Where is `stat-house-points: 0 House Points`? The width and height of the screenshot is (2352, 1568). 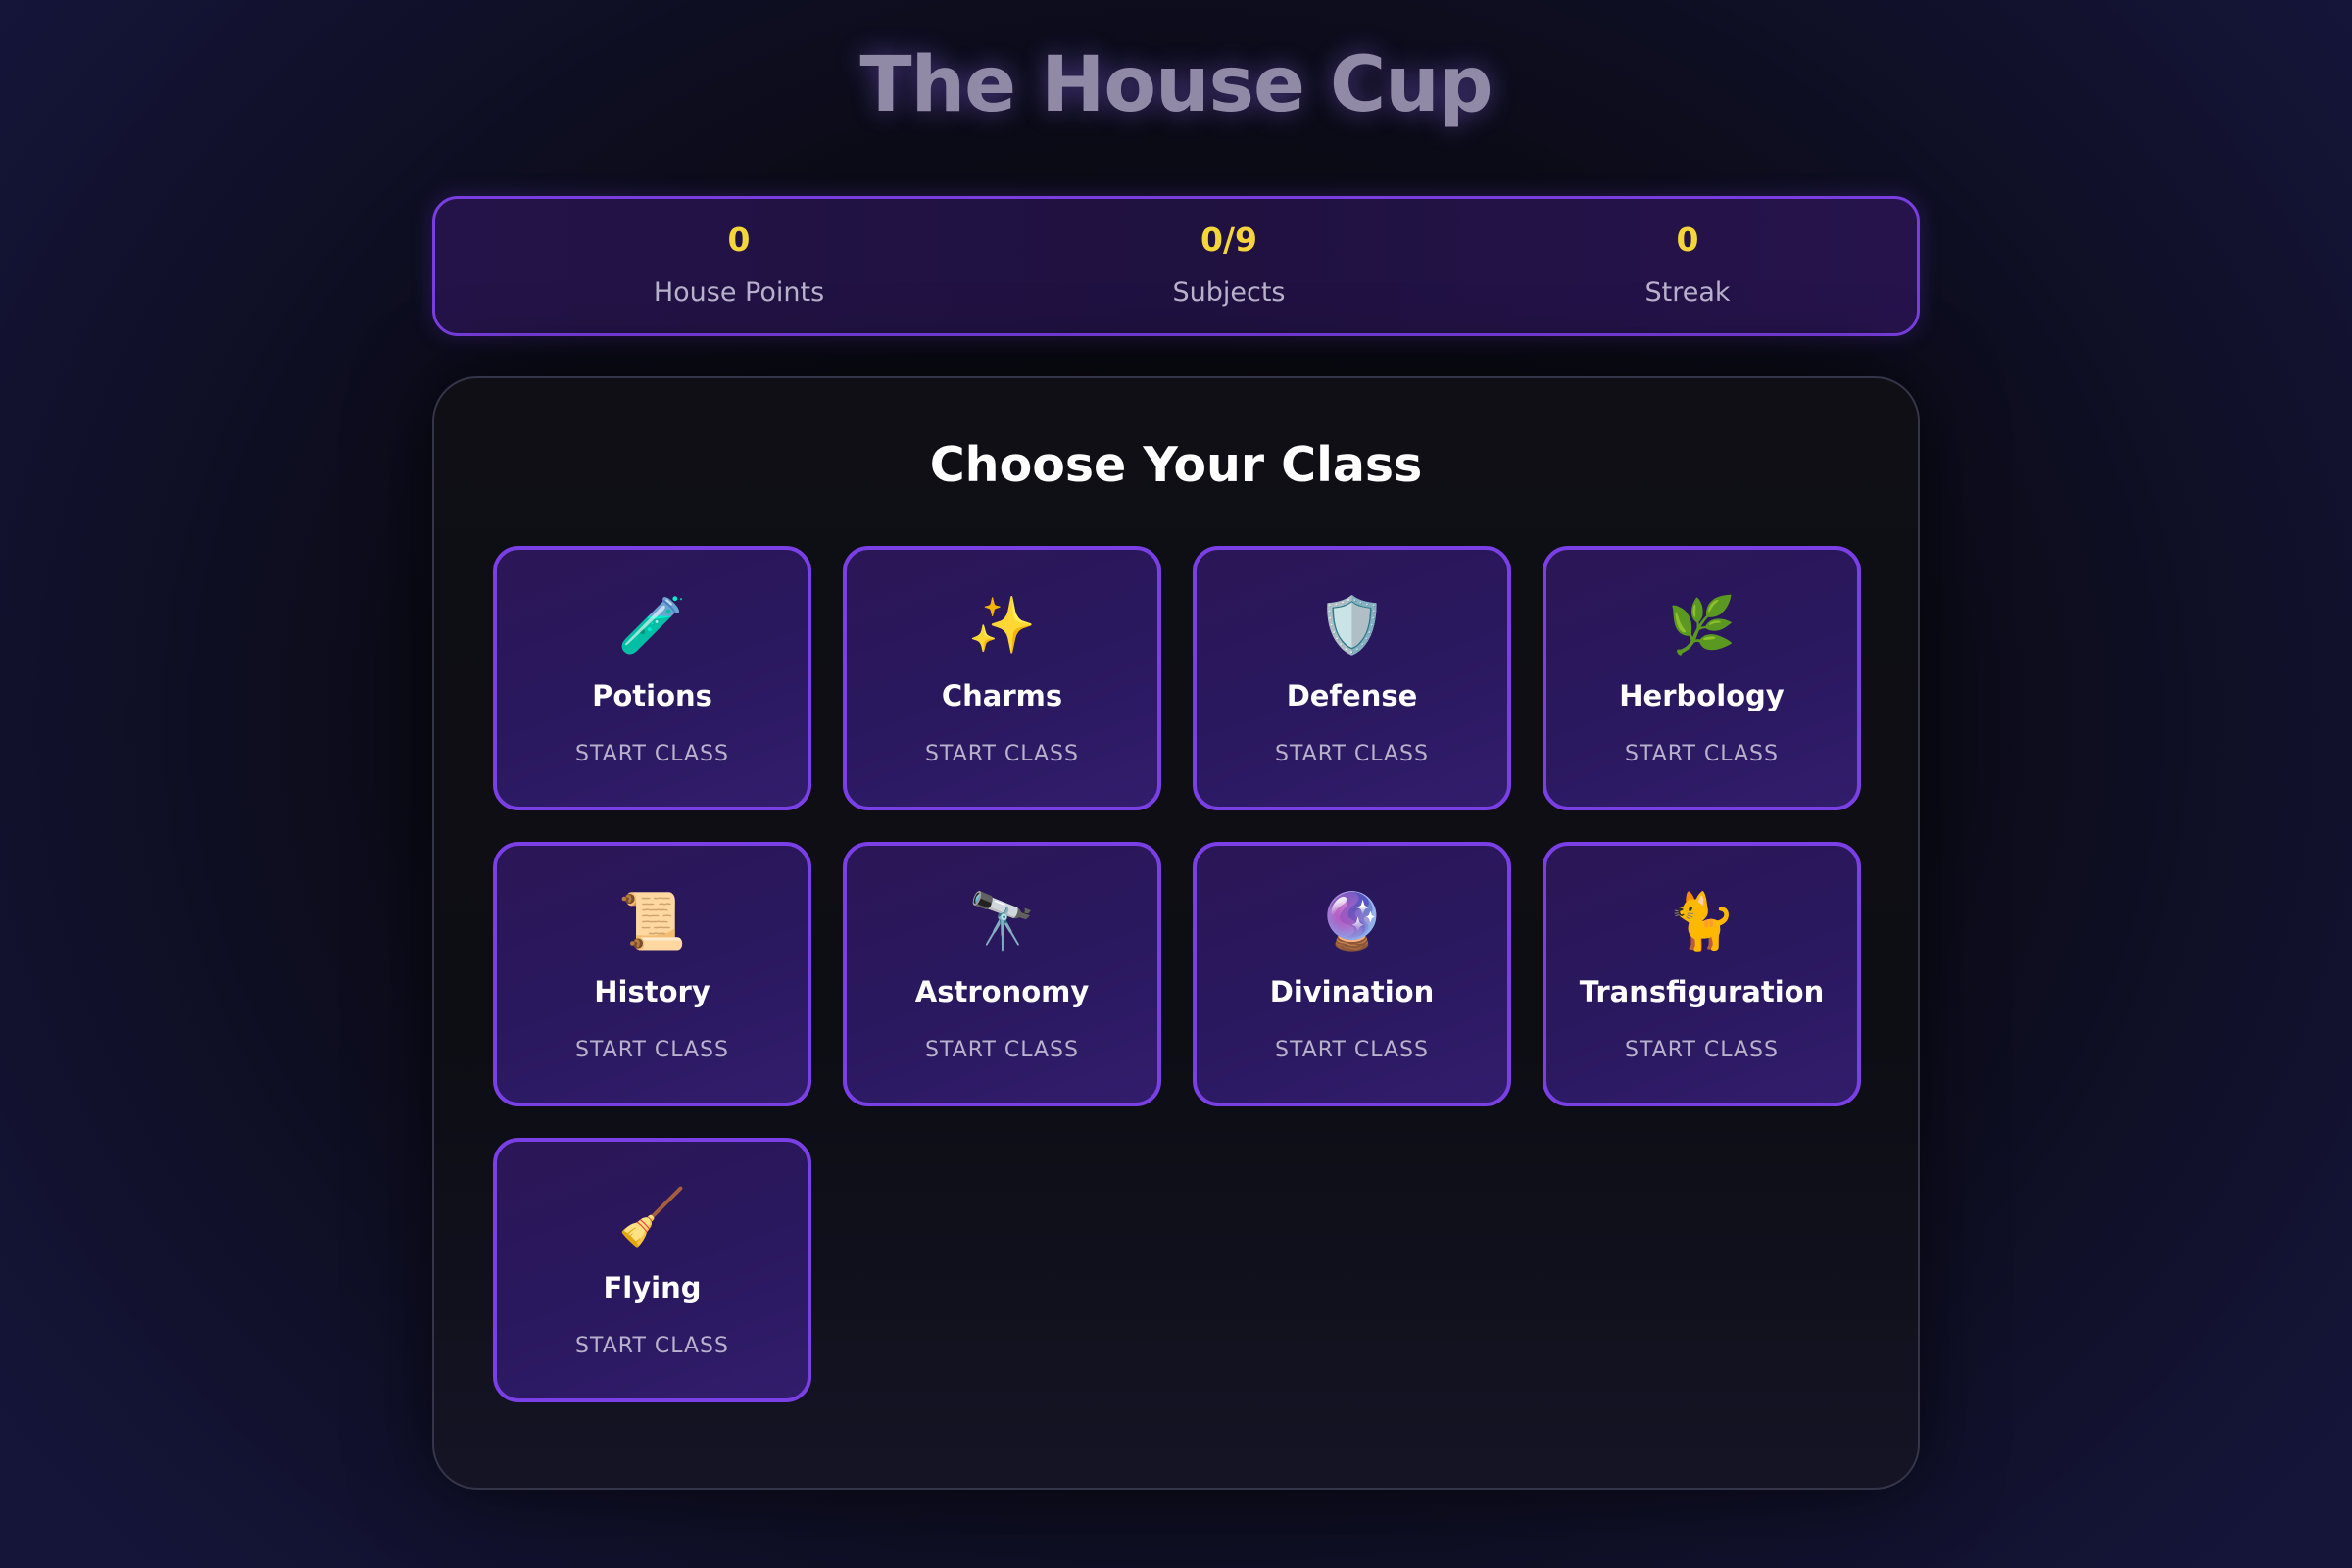 stat-house-points: 0 House Points is located at coordinates (739, 266).